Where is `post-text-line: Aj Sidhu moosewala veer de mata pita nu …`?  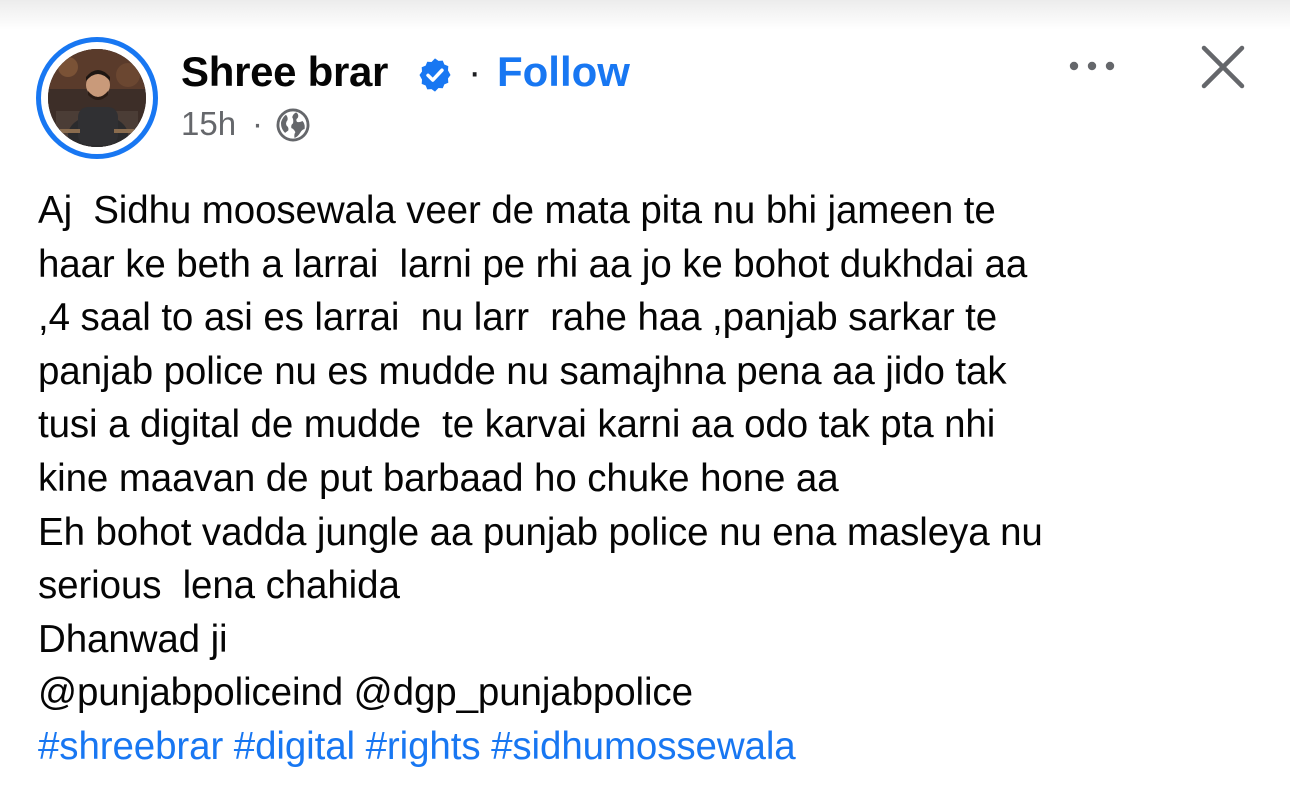
post-text-line: Aj Sidhu moosewala veer de mata pita nu … is located at coordinates (517, 210).